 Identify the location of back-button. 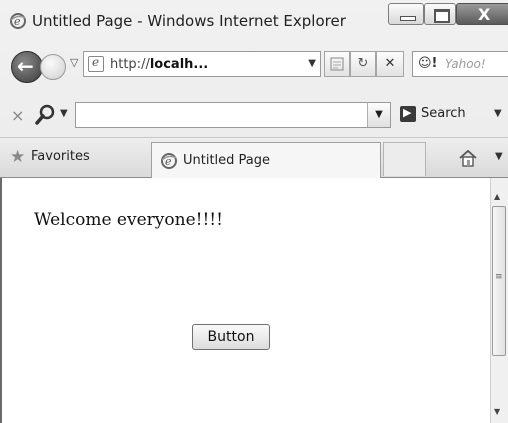
(27, 67).